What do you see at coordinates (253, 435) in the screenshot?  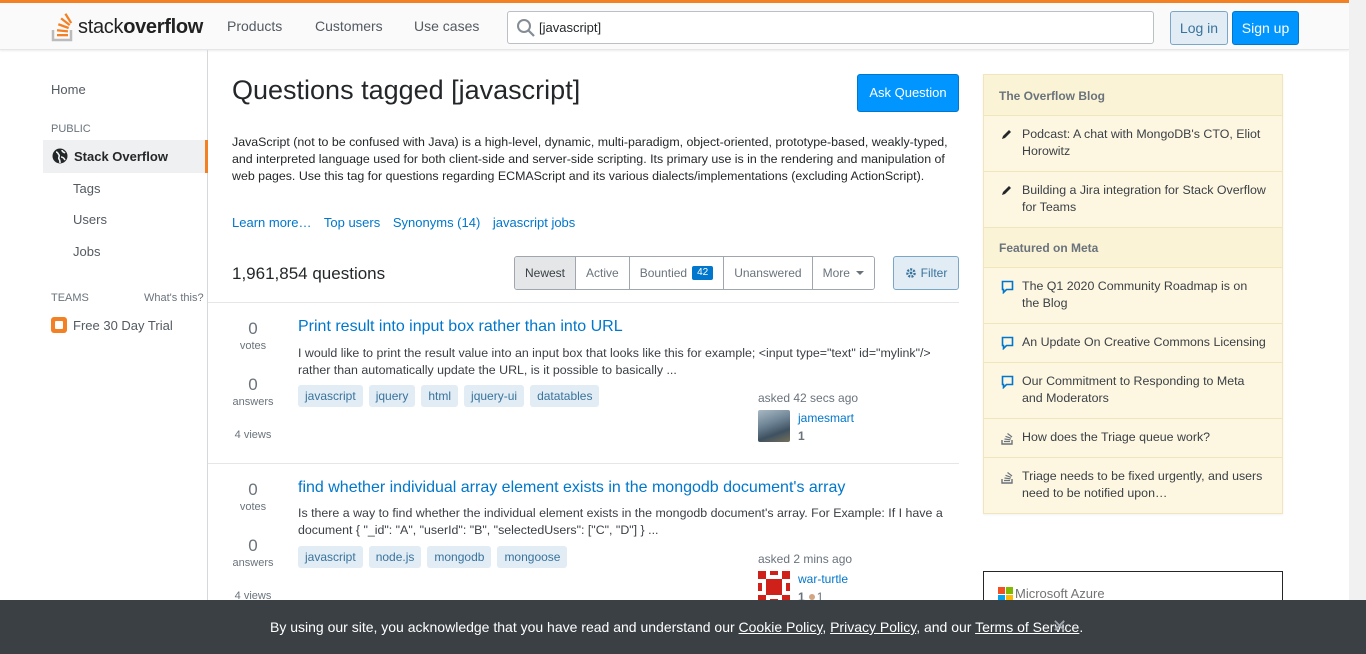 I see `view-count: 4 views` at bounding box center [253, 435].